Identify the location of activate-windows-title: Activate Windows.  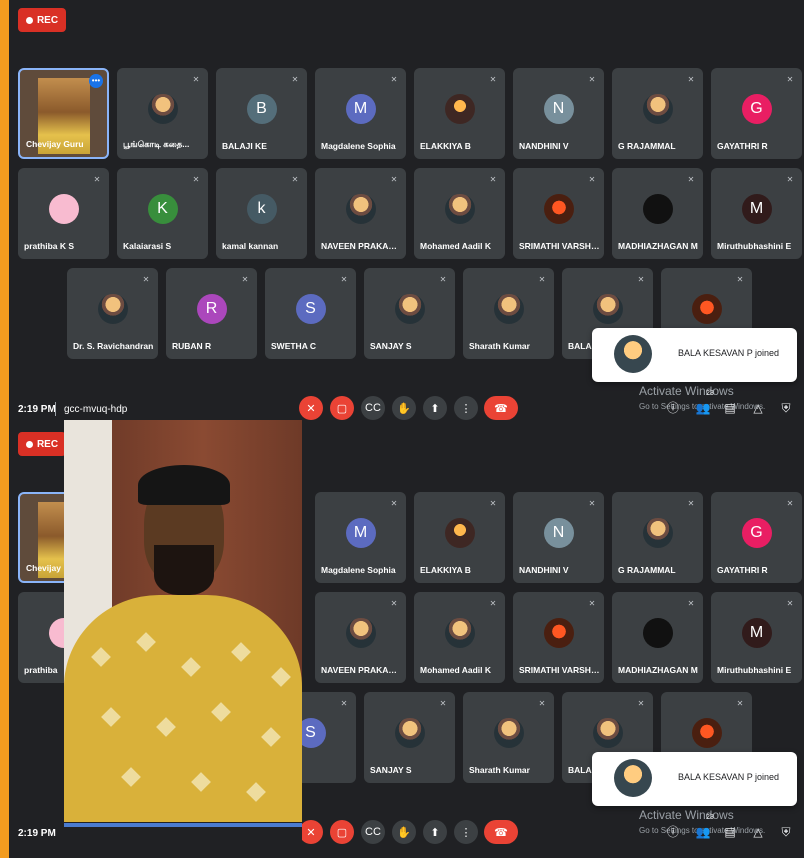
(686, 815).